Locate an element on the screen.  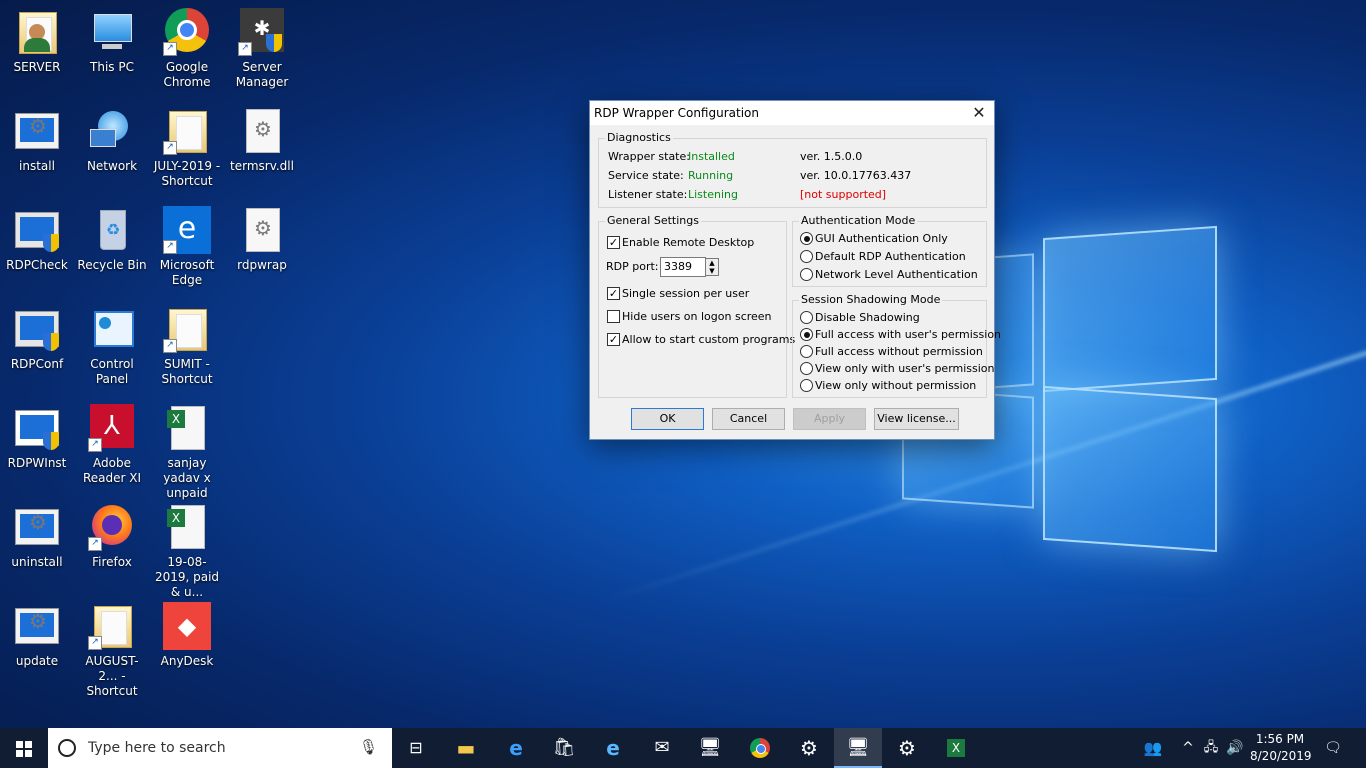
desktop-icon-july: ↗ JULY-2019 - Shortcut is located at coordinates (187, 148).